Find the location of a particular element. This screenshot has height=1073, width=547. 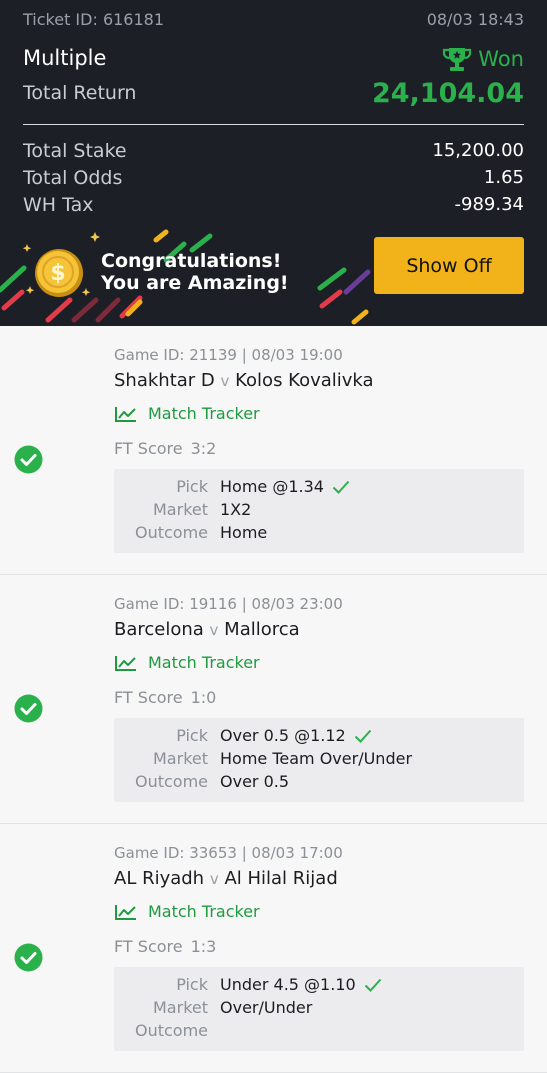

ft-score: FT Score 3:2 is located at coordinates (165, 448).